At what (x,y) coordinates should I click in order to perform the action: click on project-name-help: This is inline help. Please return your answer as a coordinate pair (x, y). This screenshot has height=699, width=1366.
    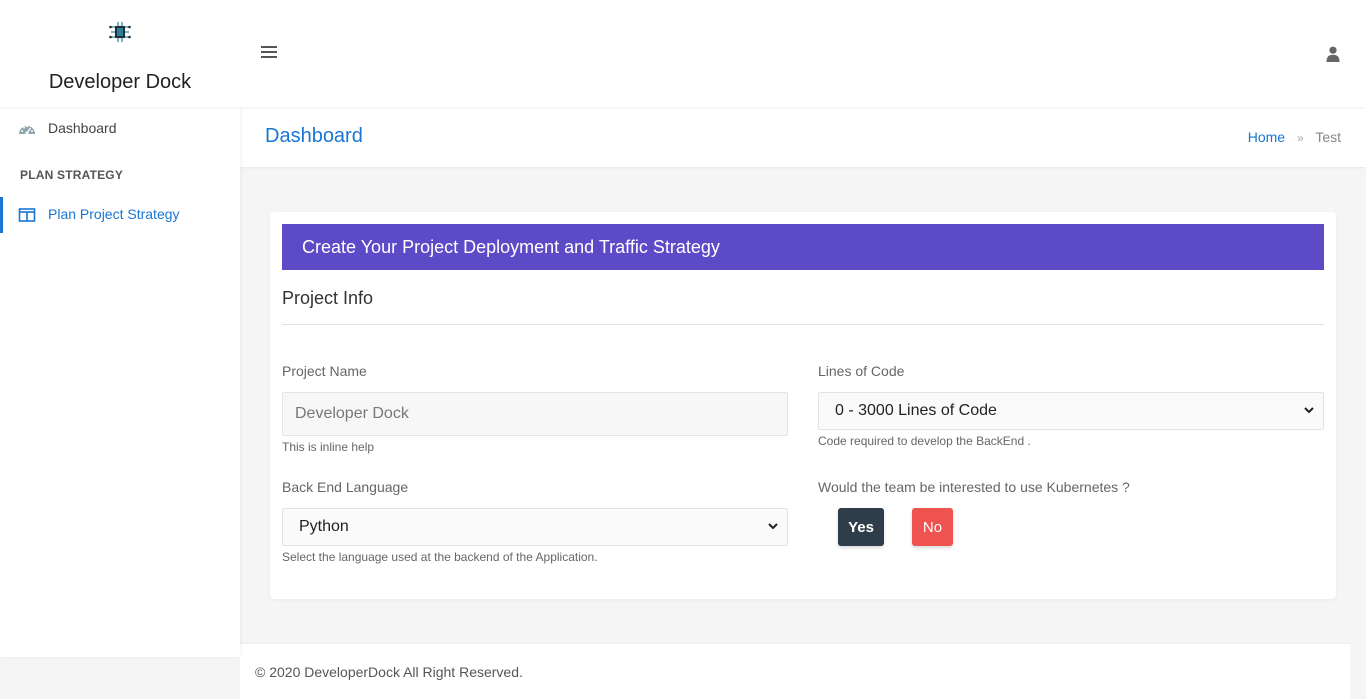
    Looking at the image, I should click on (328, 447).